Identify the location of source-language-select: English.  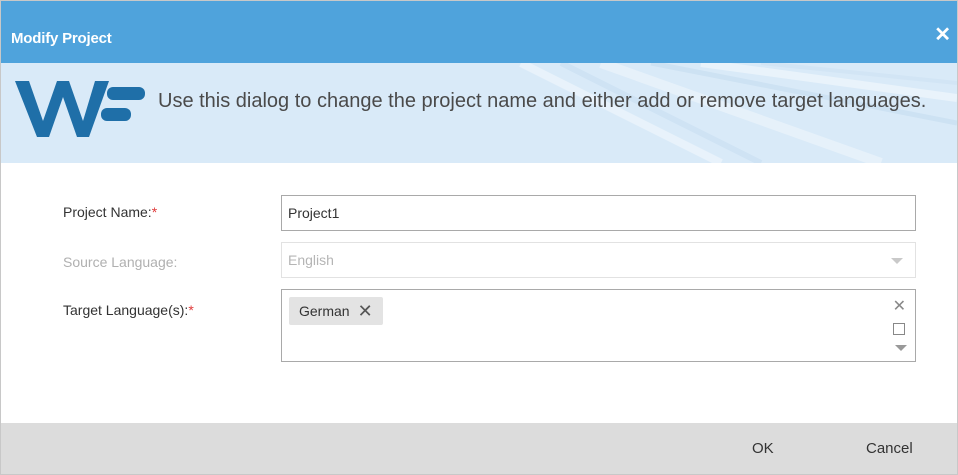
(598, 260).